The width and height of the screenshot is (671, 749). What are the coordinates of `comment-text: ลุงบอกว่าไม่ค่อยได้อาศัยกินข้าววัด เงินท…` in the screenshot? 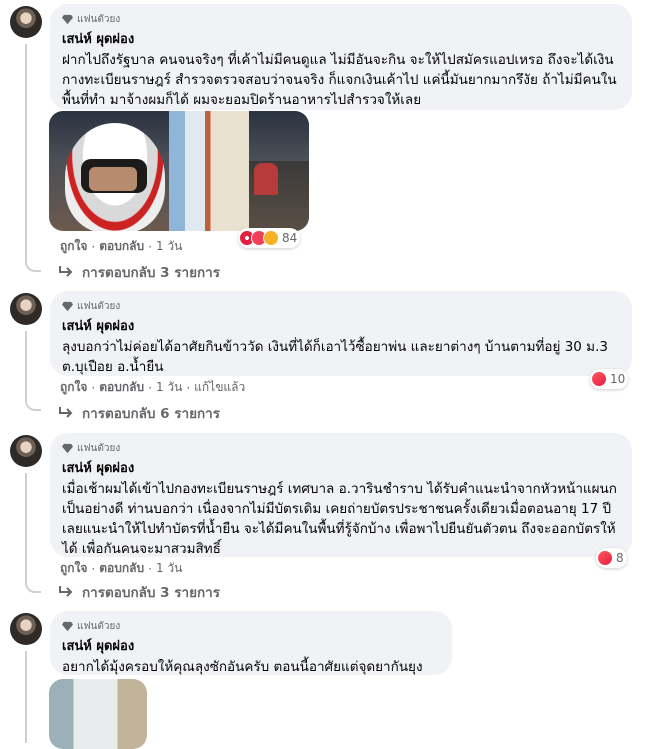 It's located at (335, 357).